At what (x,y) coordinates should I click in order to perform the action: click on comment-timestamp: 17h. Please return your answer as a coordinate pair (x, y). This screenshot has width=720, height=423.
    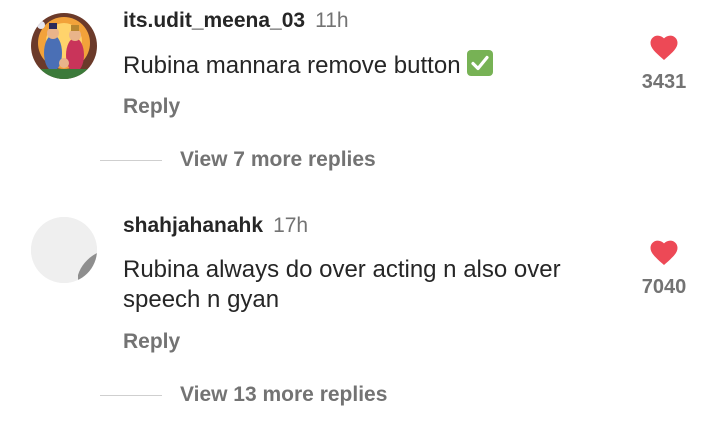
    Looking at the image, I should click on (291, 225).